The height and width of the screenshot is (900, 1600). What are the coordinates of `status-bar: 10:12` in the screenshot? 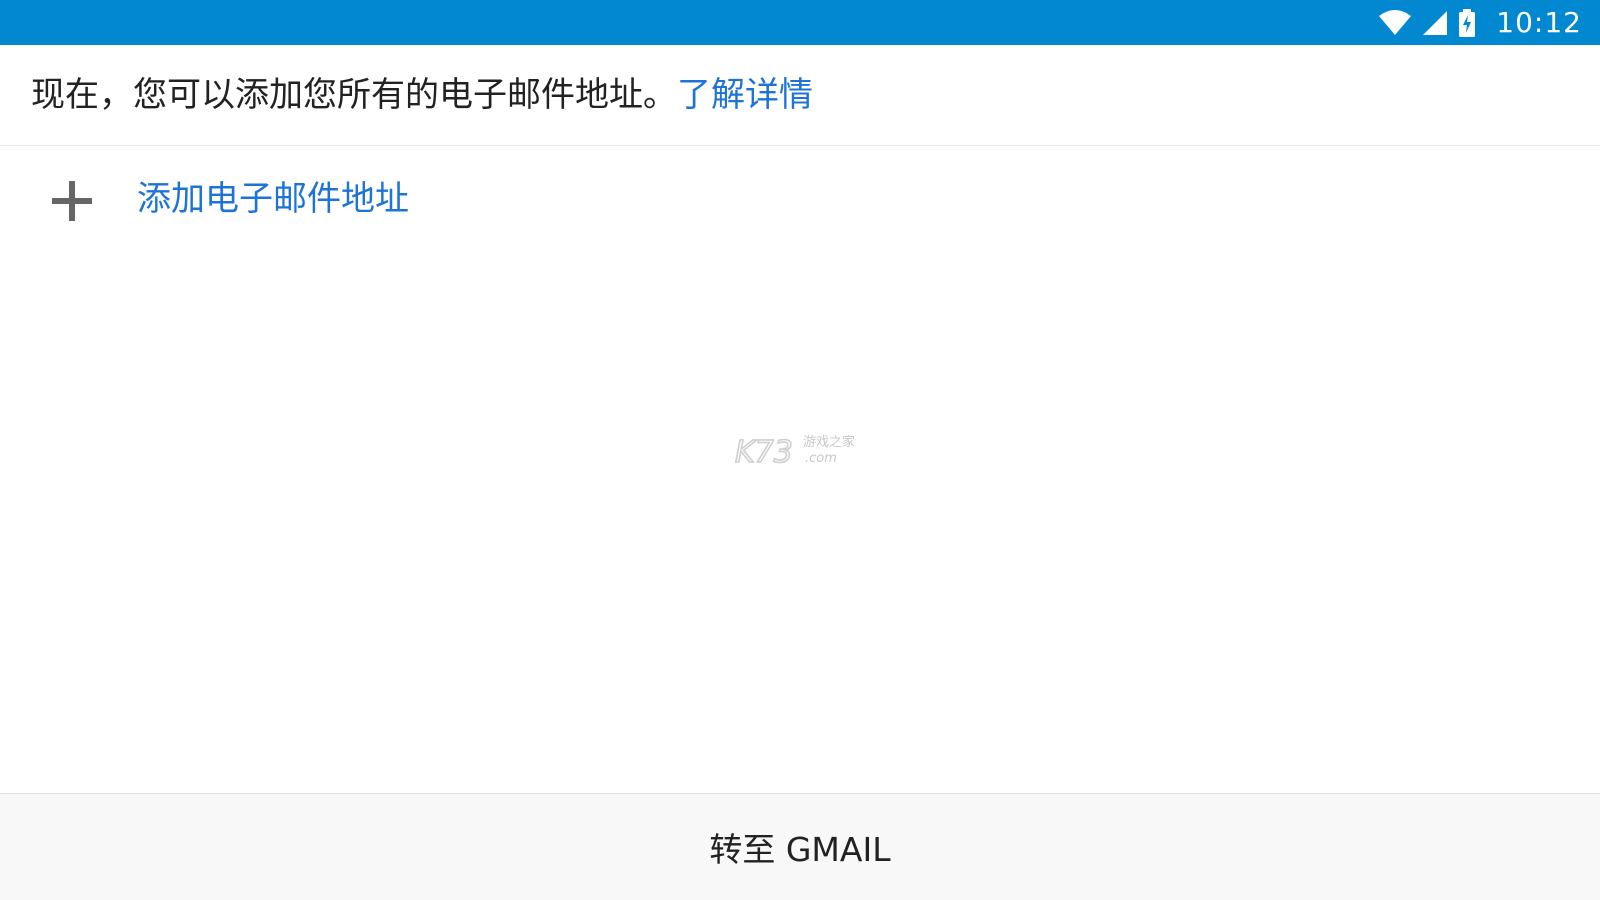 It's located at (800, 22).